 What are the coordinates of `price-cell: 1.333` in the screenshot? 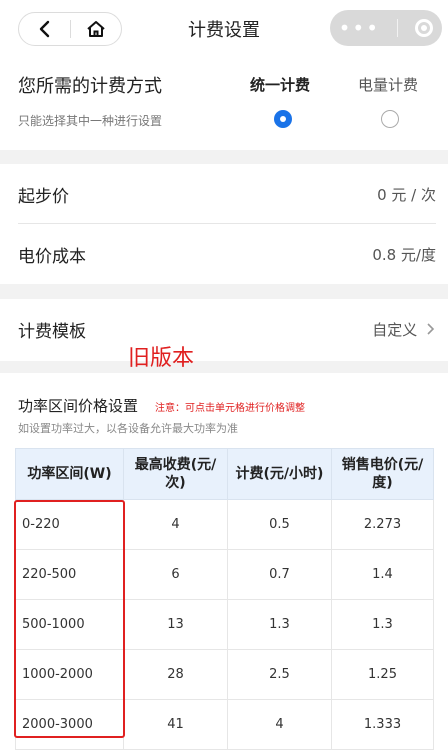 It's located at (382, 724).